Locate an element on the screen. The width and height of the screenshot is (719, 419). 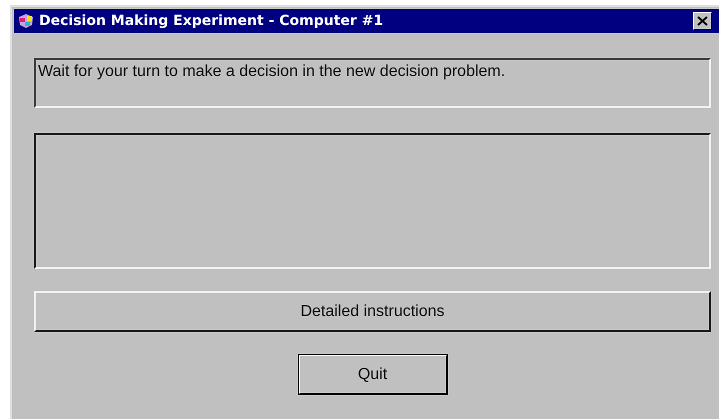
close-button is located at coordinates (702, 21).